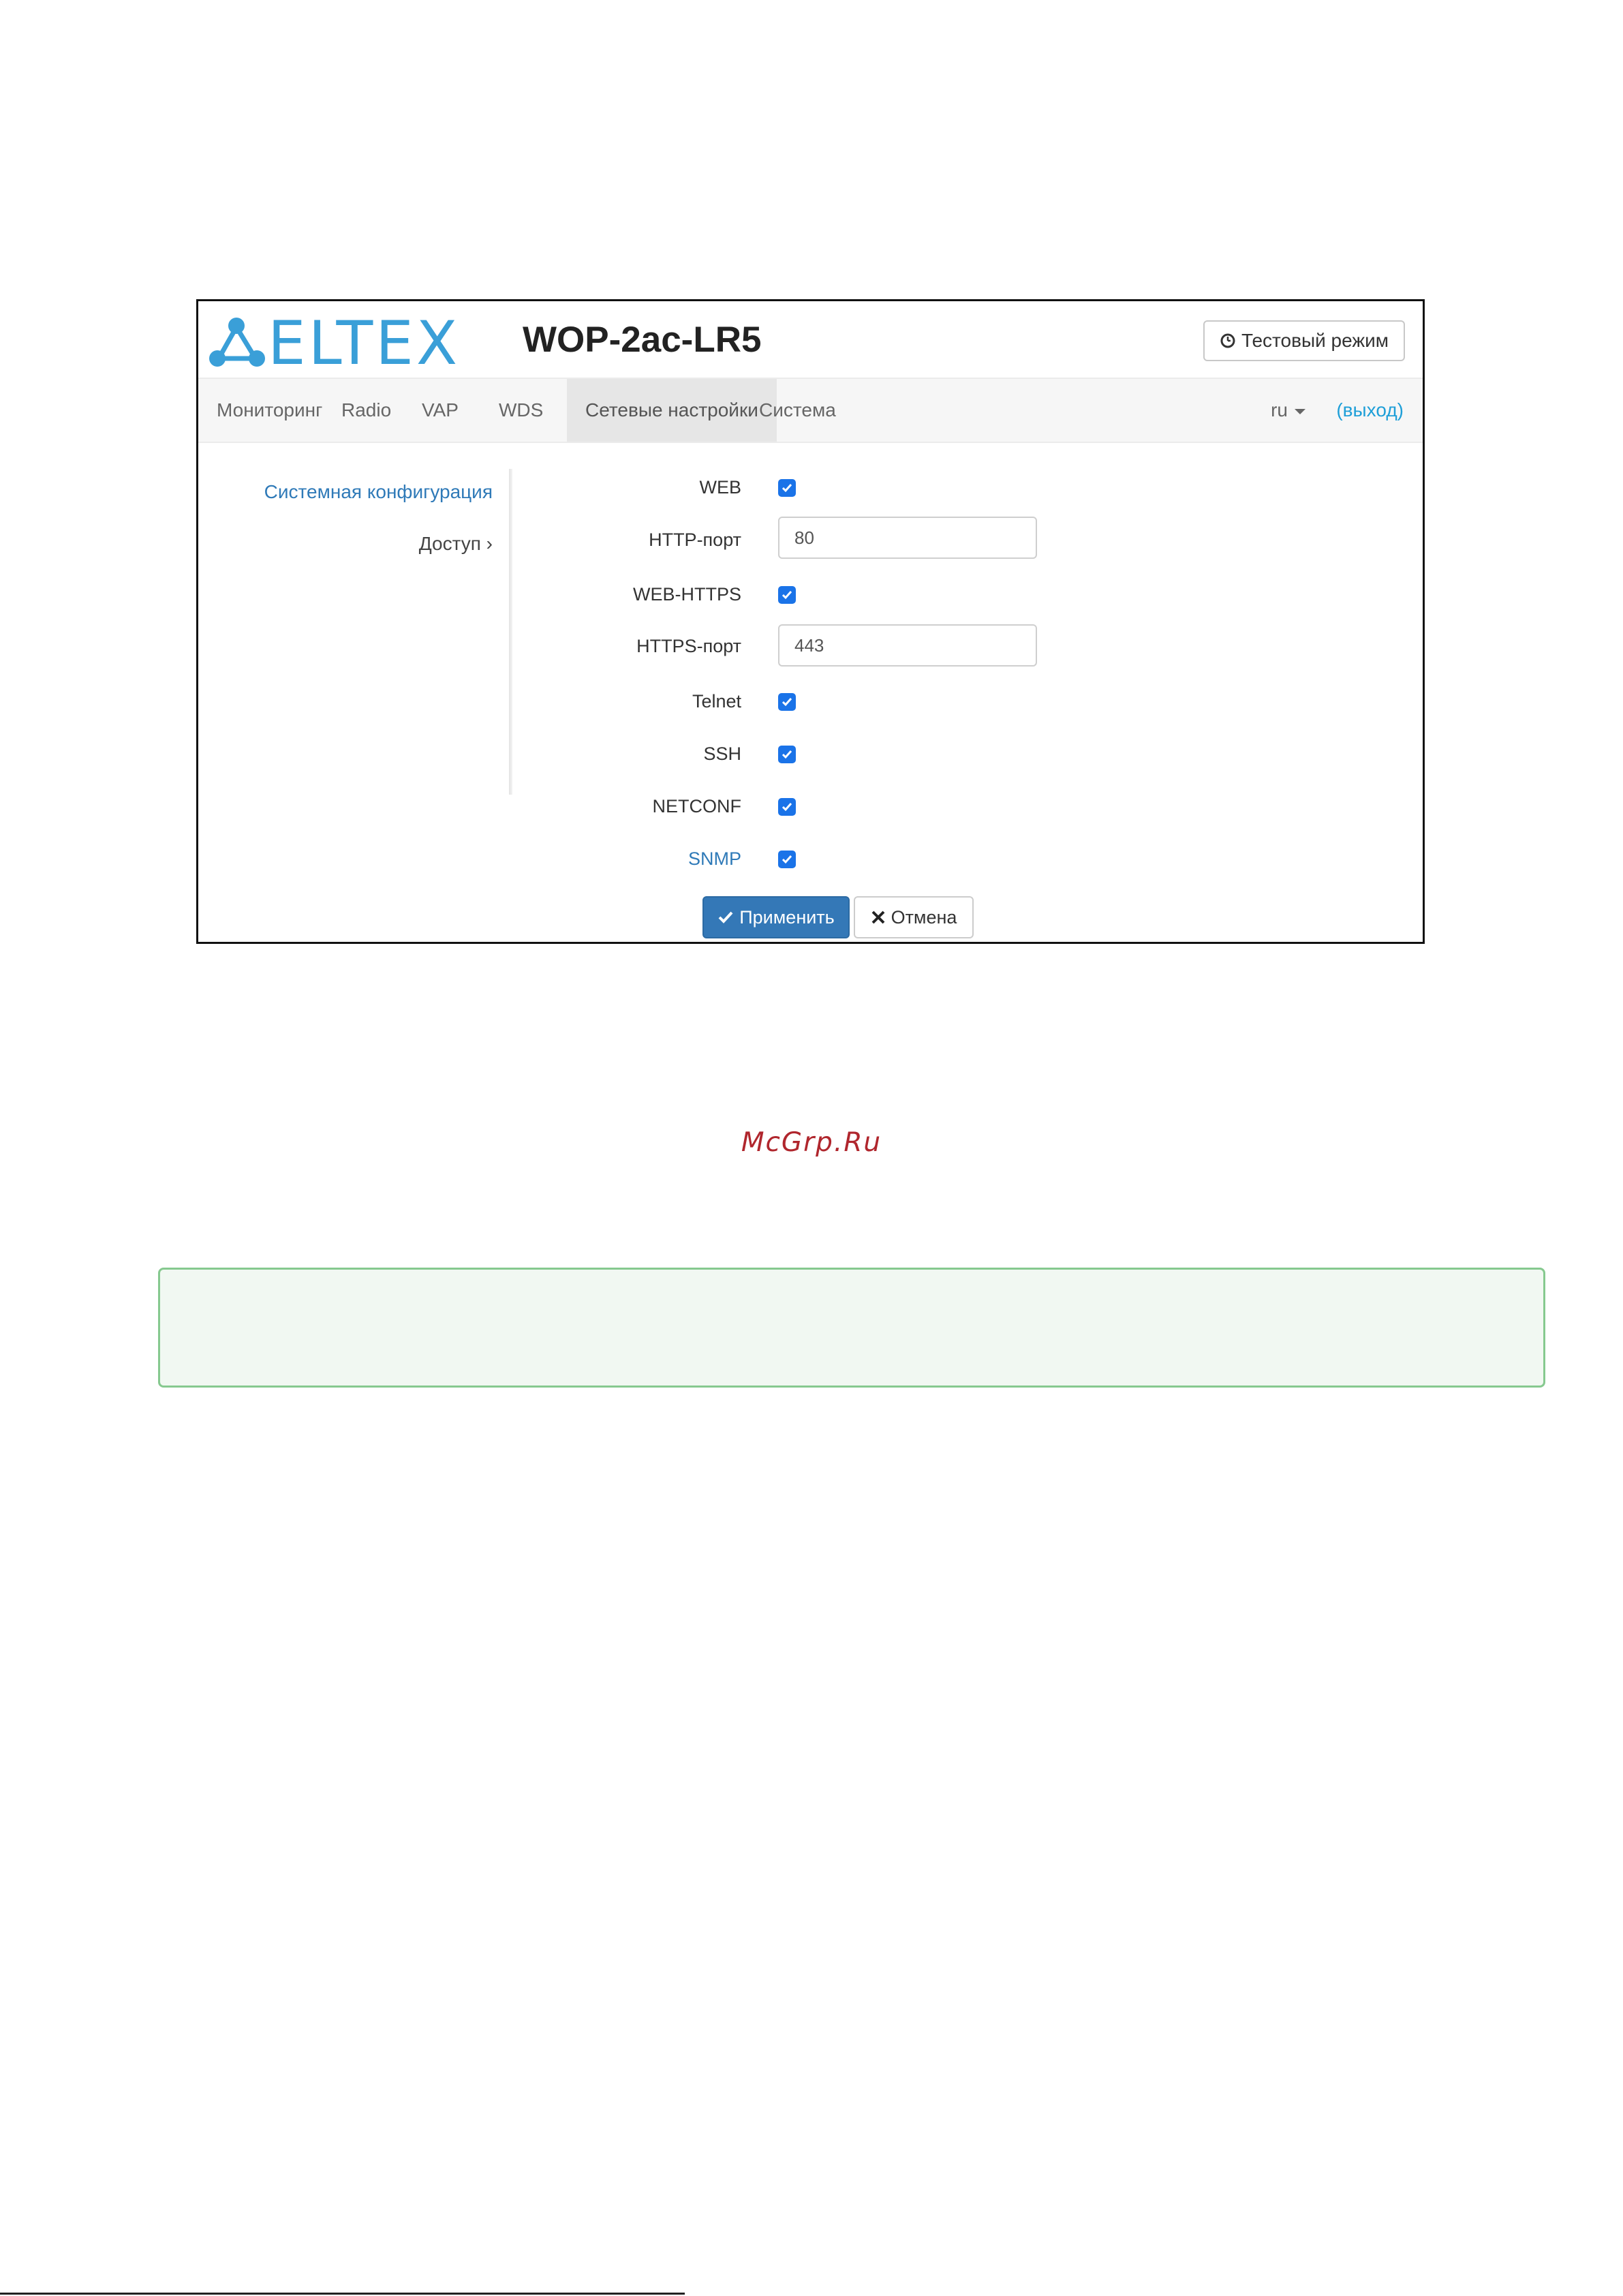 The width and height of the screenshot is (1623, 2296). Describe the element at coordinates (1279, 410) in the screenshot. I see `language-label: ru` at that location.